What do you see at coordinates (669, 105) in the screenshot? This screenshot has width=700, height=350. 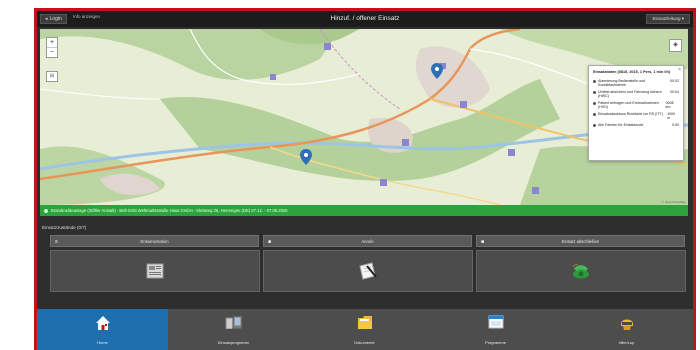 I see `popup-row-value: 0008 km` at bounding box center [669, 105].